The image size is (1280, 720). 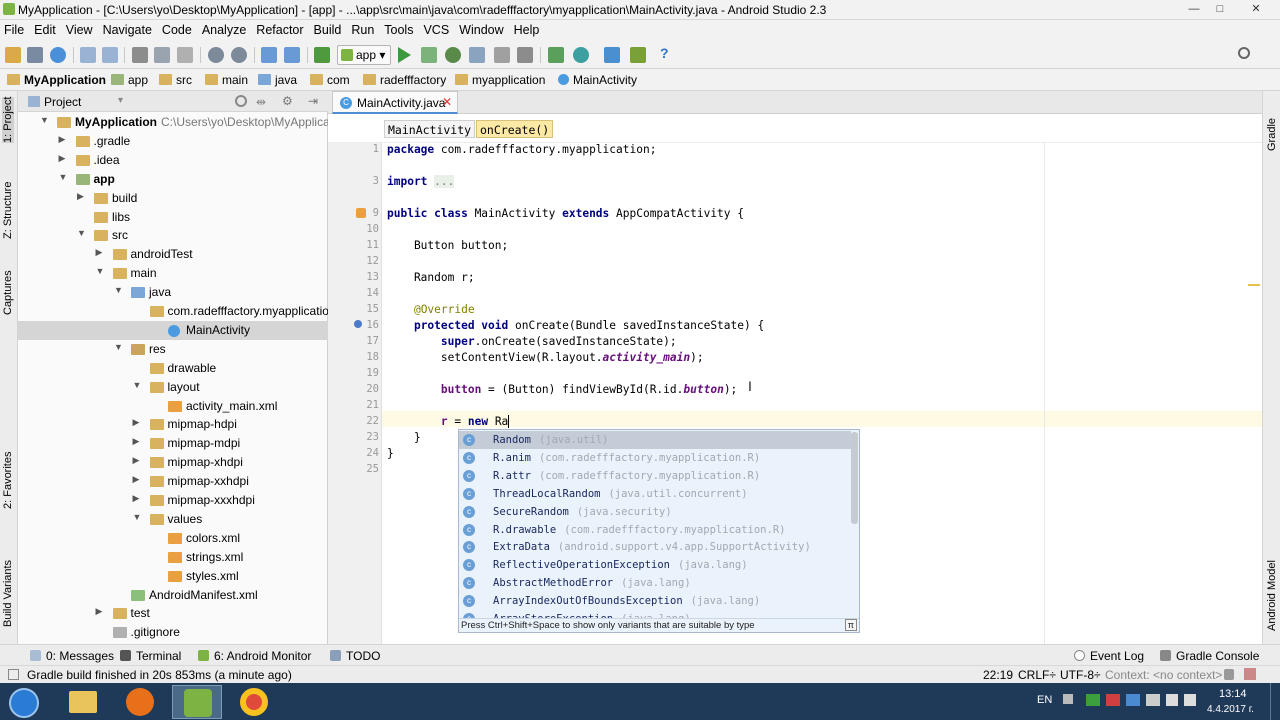 What do you see at coordinates (429, 55) in the screenshot?
I see `instant-run-icon` at bounding box center [429, 55].